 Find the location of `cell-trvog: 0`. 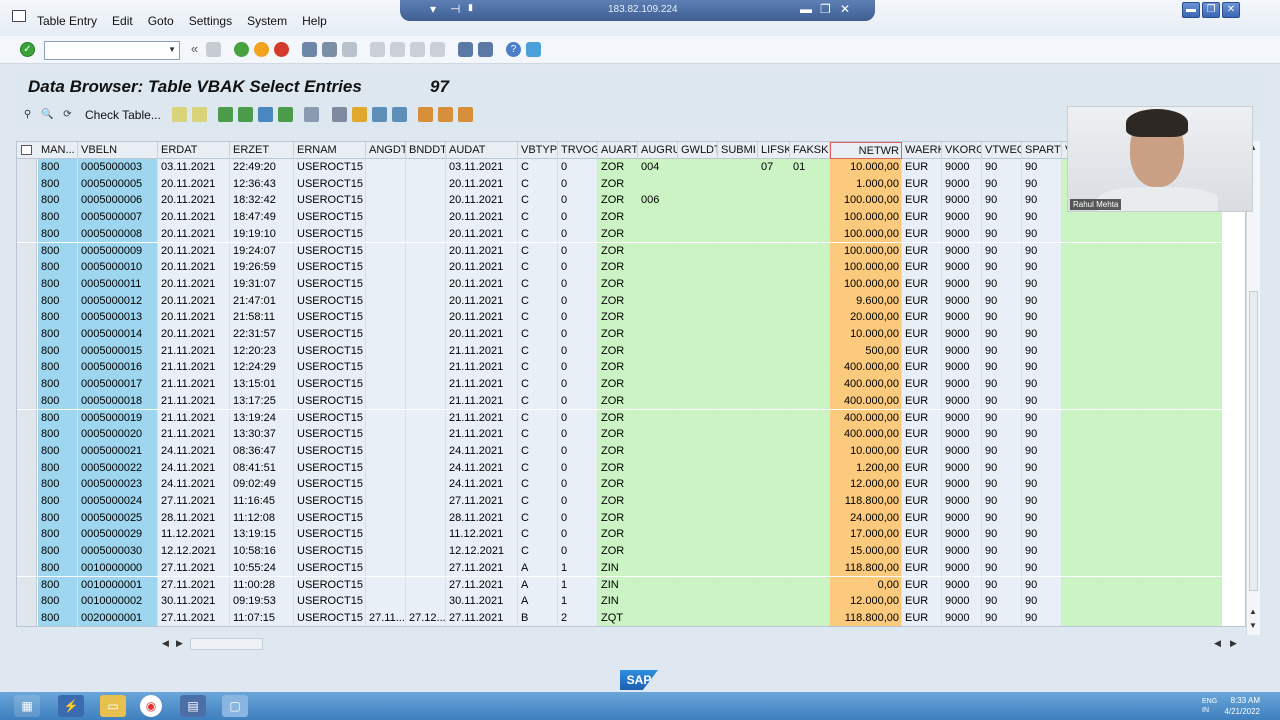

cell-trvog: 0 is located at coordinates (578, 334).